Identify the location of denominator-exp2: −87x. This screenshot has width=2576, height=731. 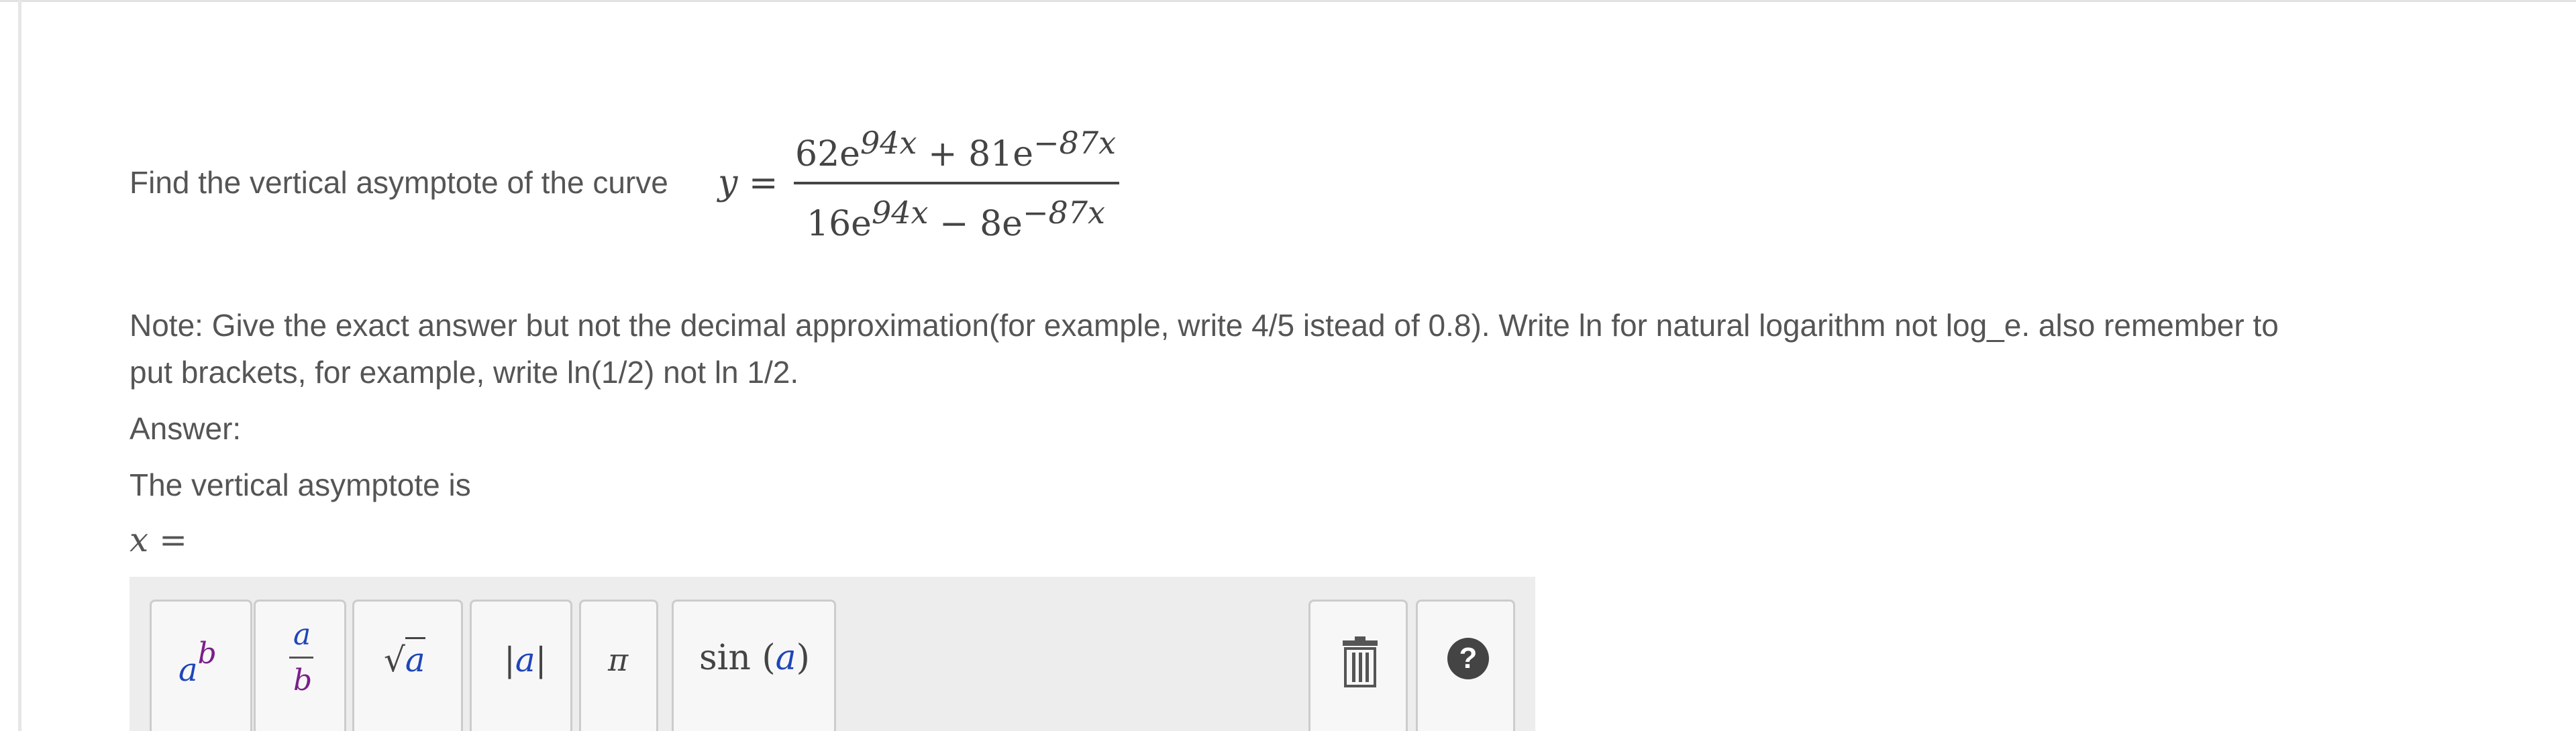
(1063, 212).